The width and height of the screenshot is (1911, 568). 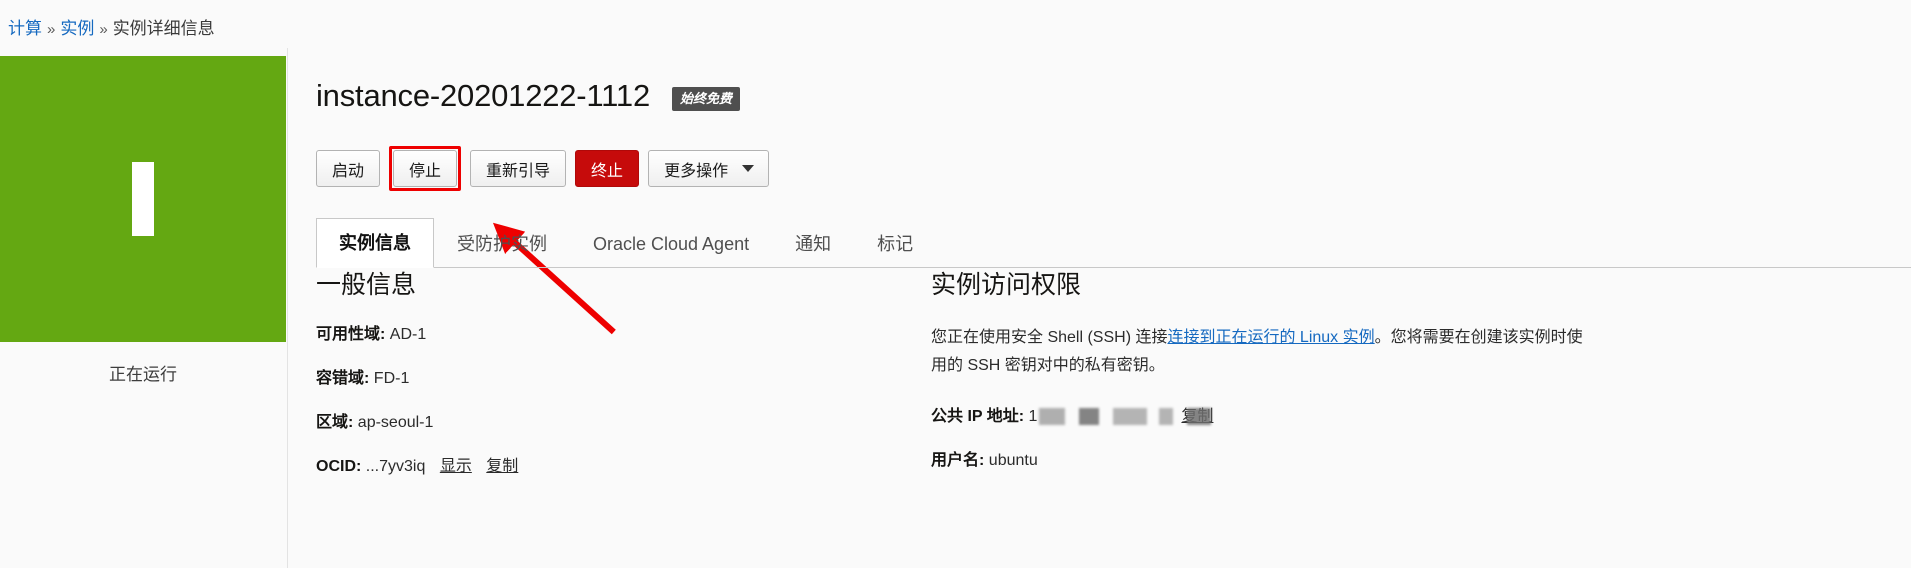 What do you see at coordinates (1113, 243) in the screenshot?
I see `instance-tabs: 实例信息 受防护实例 Oracle Cloud Agent 通知 标记` at bounding box center [1113, 243].